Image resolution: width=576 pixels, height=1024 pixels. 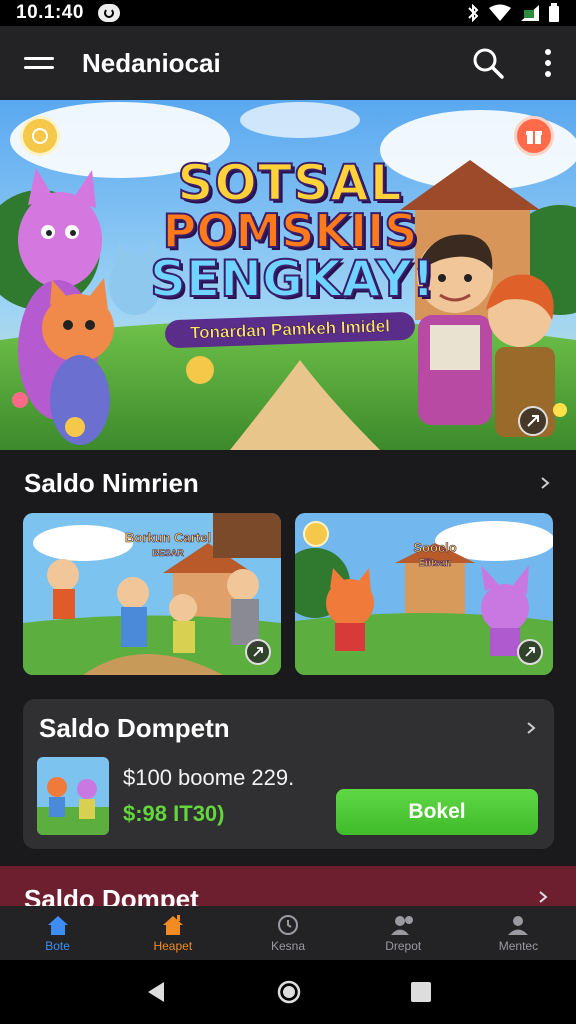 What do you see at coordinates (548, 63) in the screenshot?
I see `more-options-icon` at bounding box center [548, 63].